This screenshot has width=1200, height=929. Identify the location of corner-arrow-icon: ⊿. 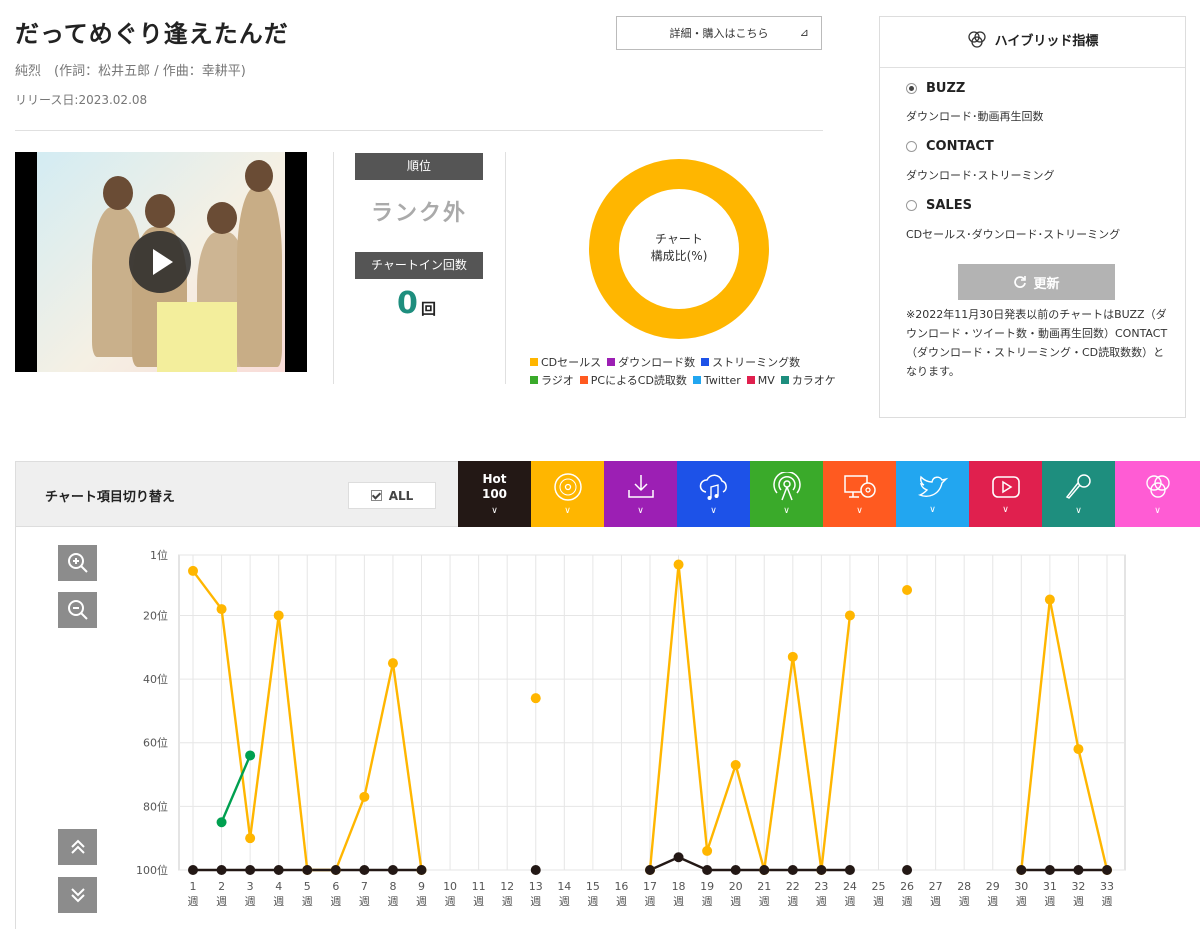
(804, 32).